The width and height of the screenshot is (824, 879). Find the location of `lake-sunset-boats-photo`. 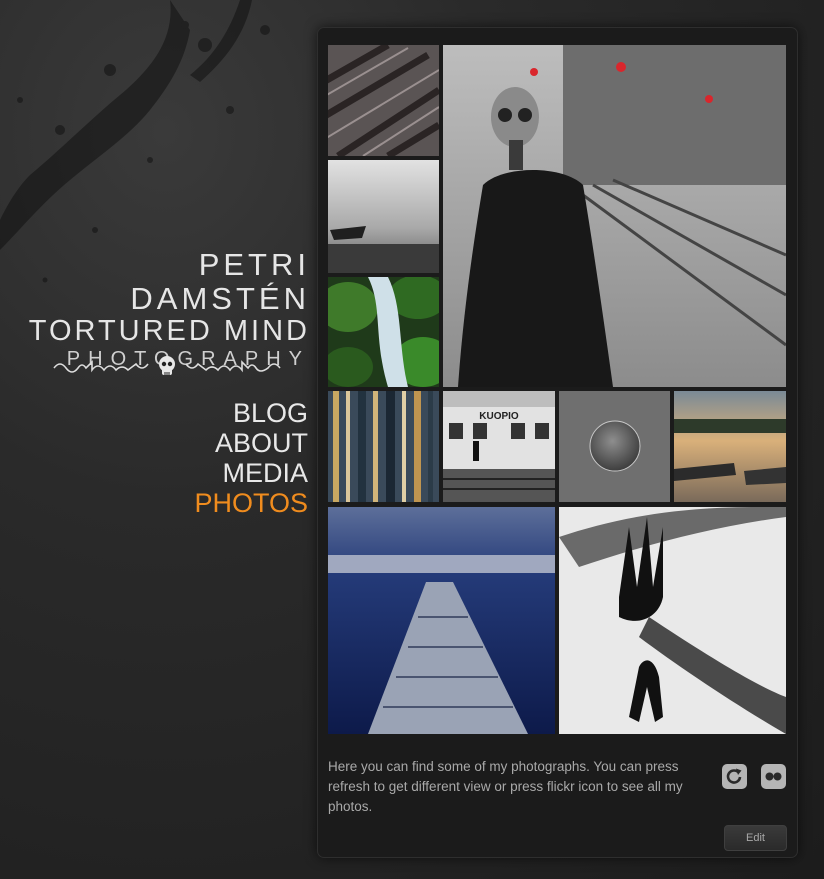

lake-sunset-boats-photo is located at coordinates (730, 446).